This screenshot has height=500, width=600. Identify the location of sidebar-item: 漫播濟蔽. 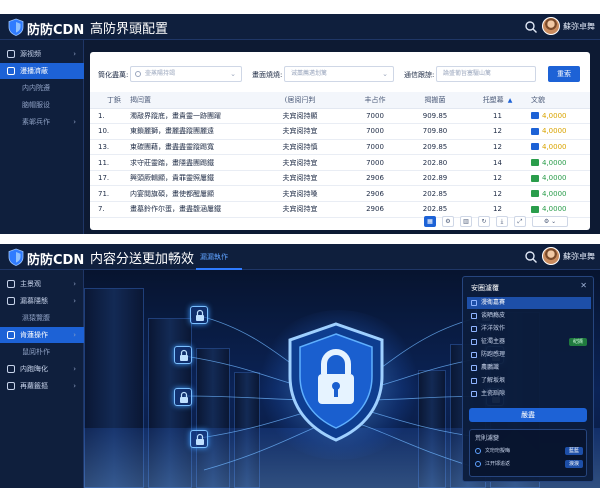
(42, 71).